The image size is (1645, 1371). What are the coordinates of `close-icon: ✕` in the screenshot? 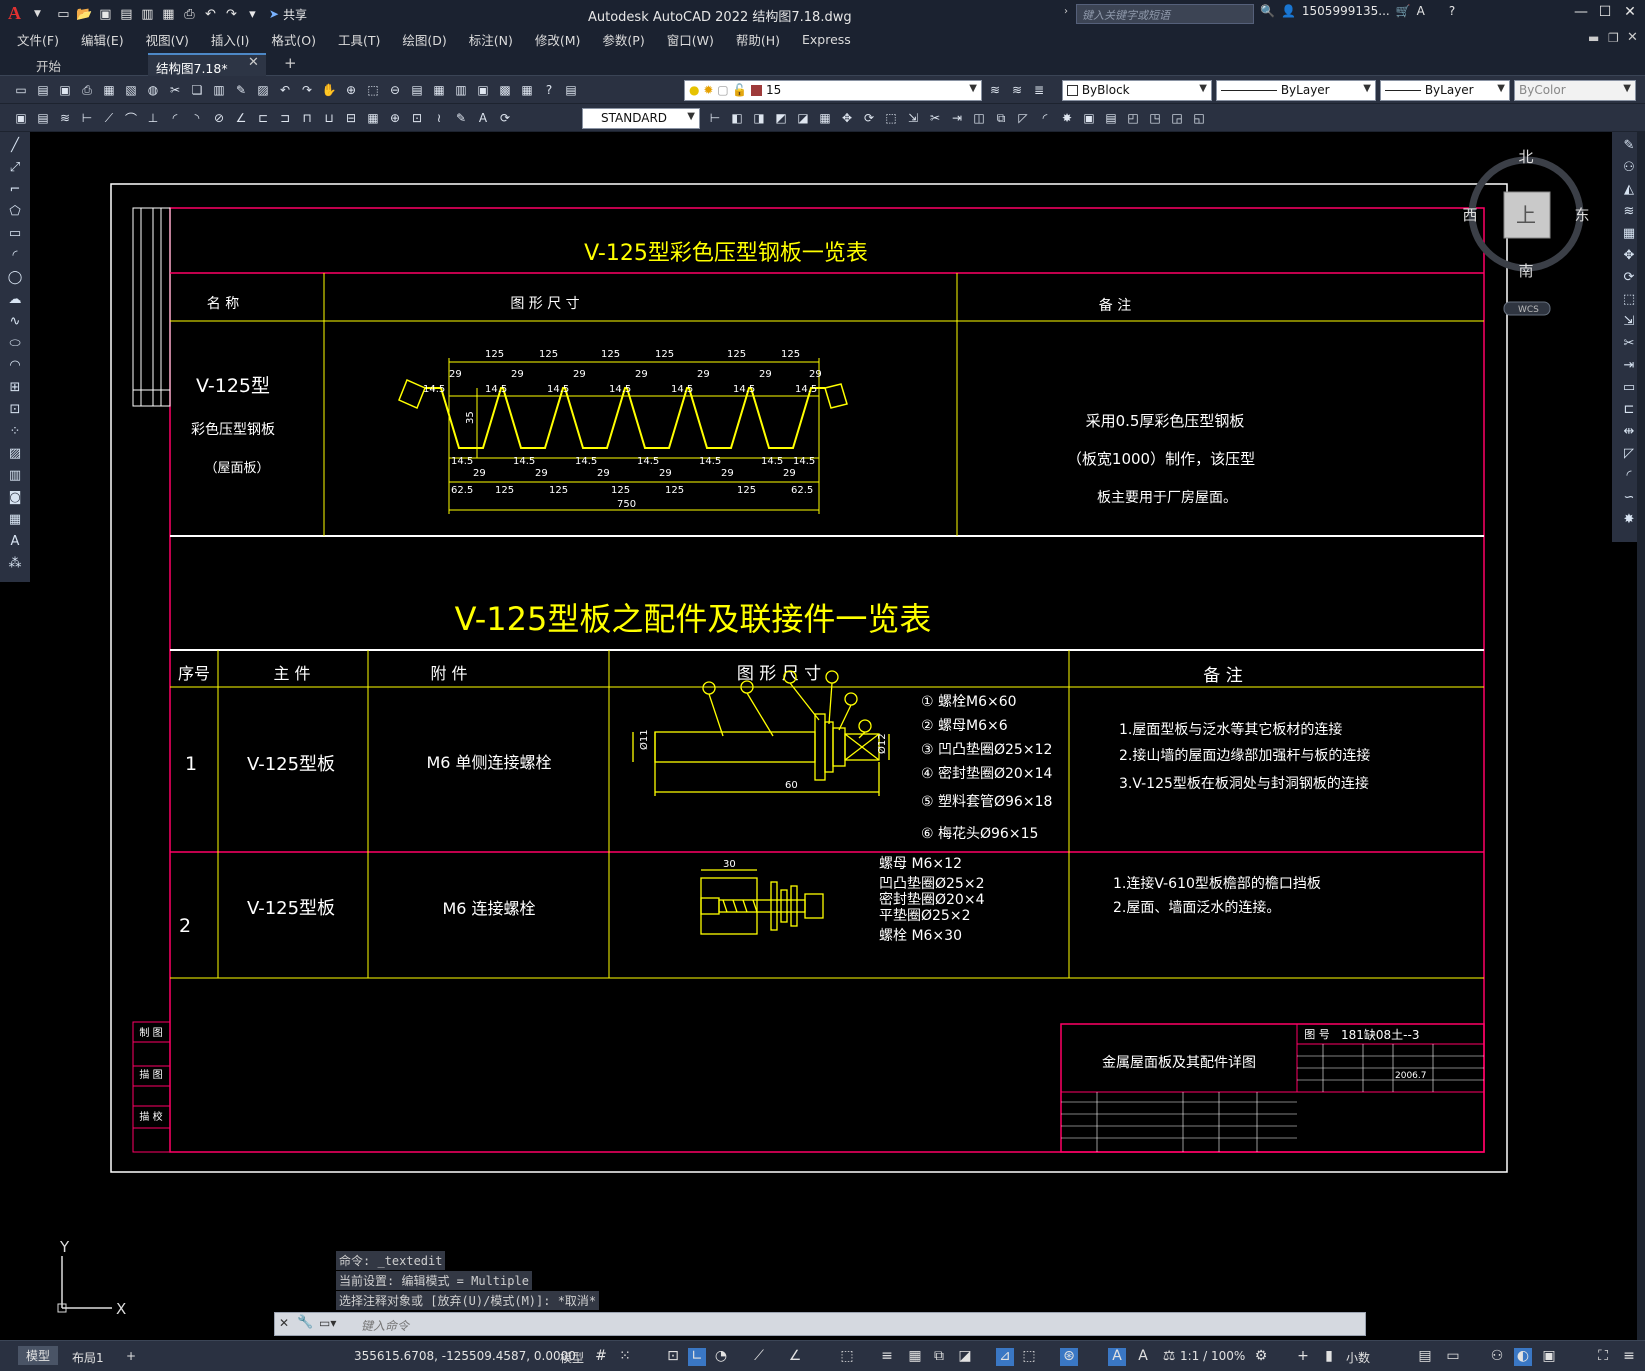 It's located at (1630, 14).